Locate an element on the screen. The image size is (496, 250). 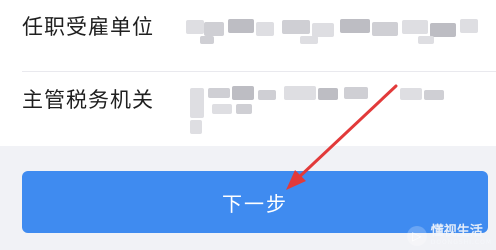
employer-label: 任职受雇单位 is located at coordinates (88, 27).